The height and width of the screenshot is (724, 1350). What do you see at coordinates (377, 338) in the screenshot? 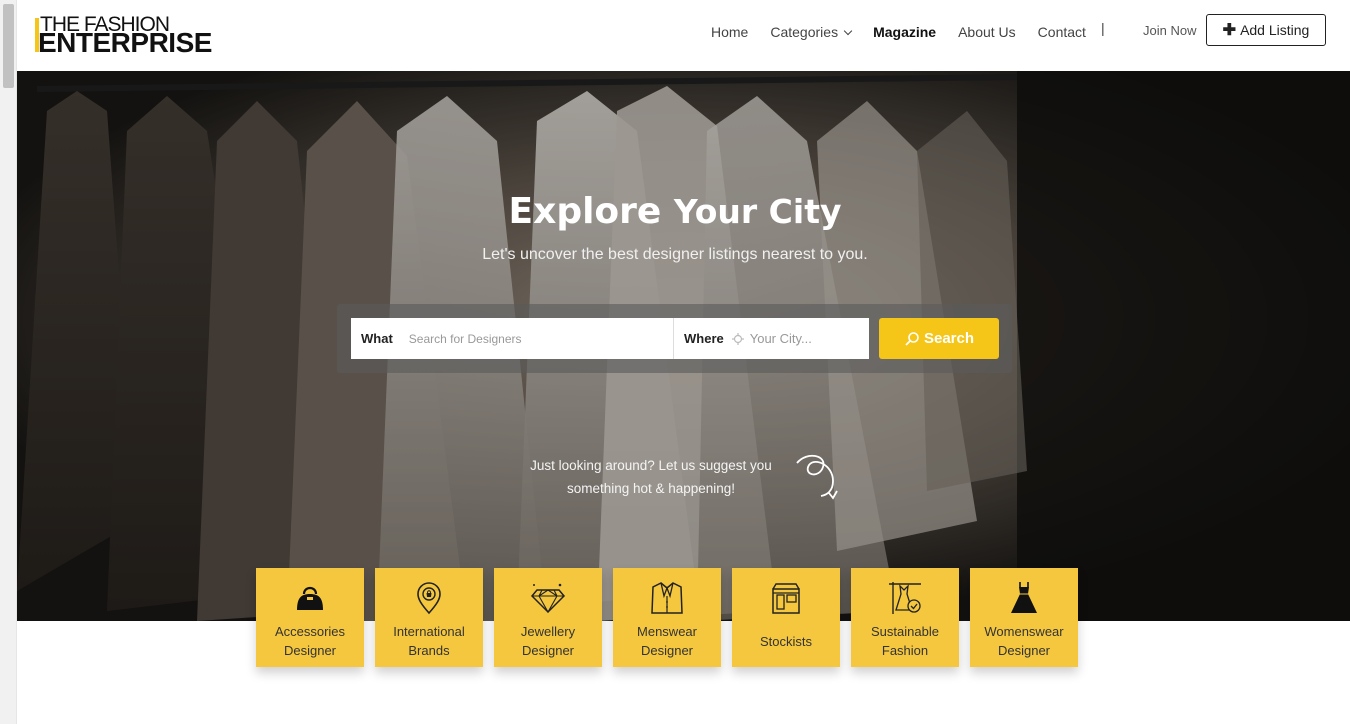
I see `what-label: What` at bounding box center [377, 338].